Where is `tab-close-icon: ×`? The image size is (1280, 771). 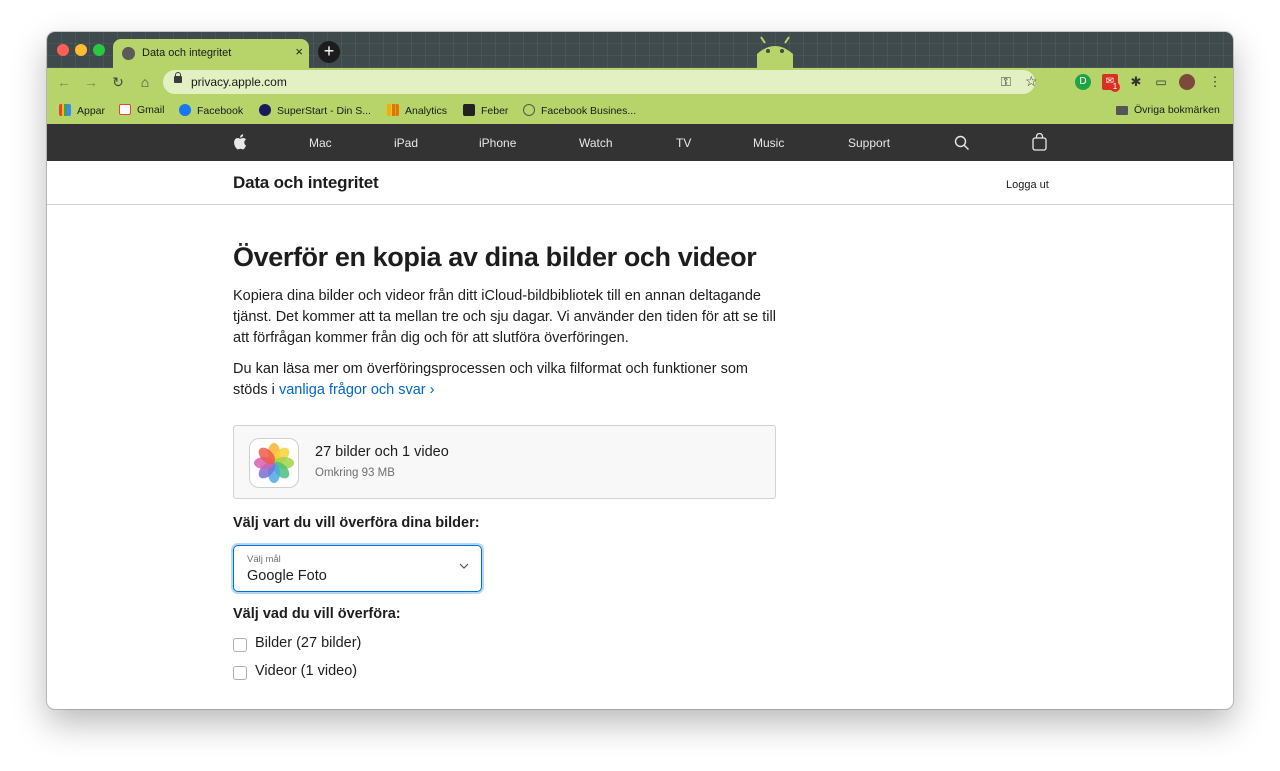
tab-close-icon: × is located at coordinates (299, 52).